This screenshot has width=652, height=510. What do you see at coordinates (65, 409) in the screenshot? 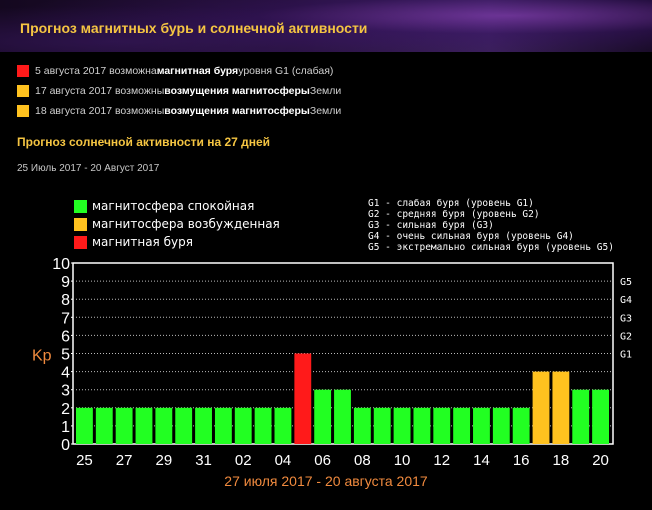
I see `y-tick-label: 2` at bounding box center [65, 409].